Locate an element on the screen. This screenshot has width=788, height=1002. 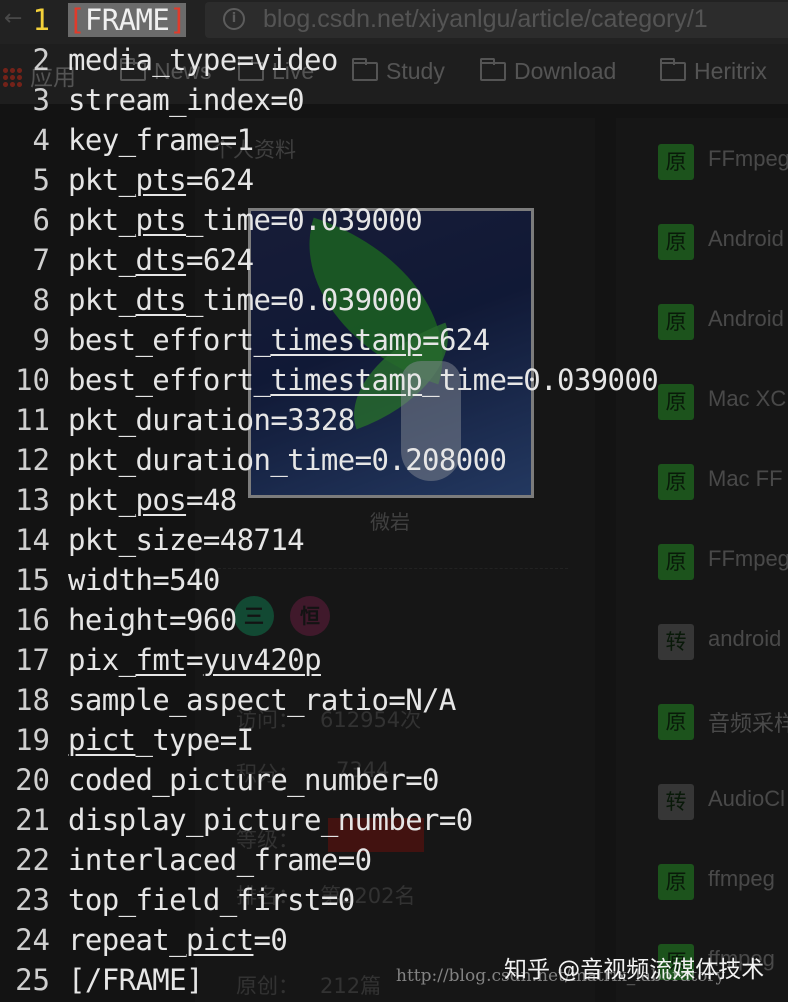
code-line: 11 pkt_duration=3328 is located at coordinates (394, 420).